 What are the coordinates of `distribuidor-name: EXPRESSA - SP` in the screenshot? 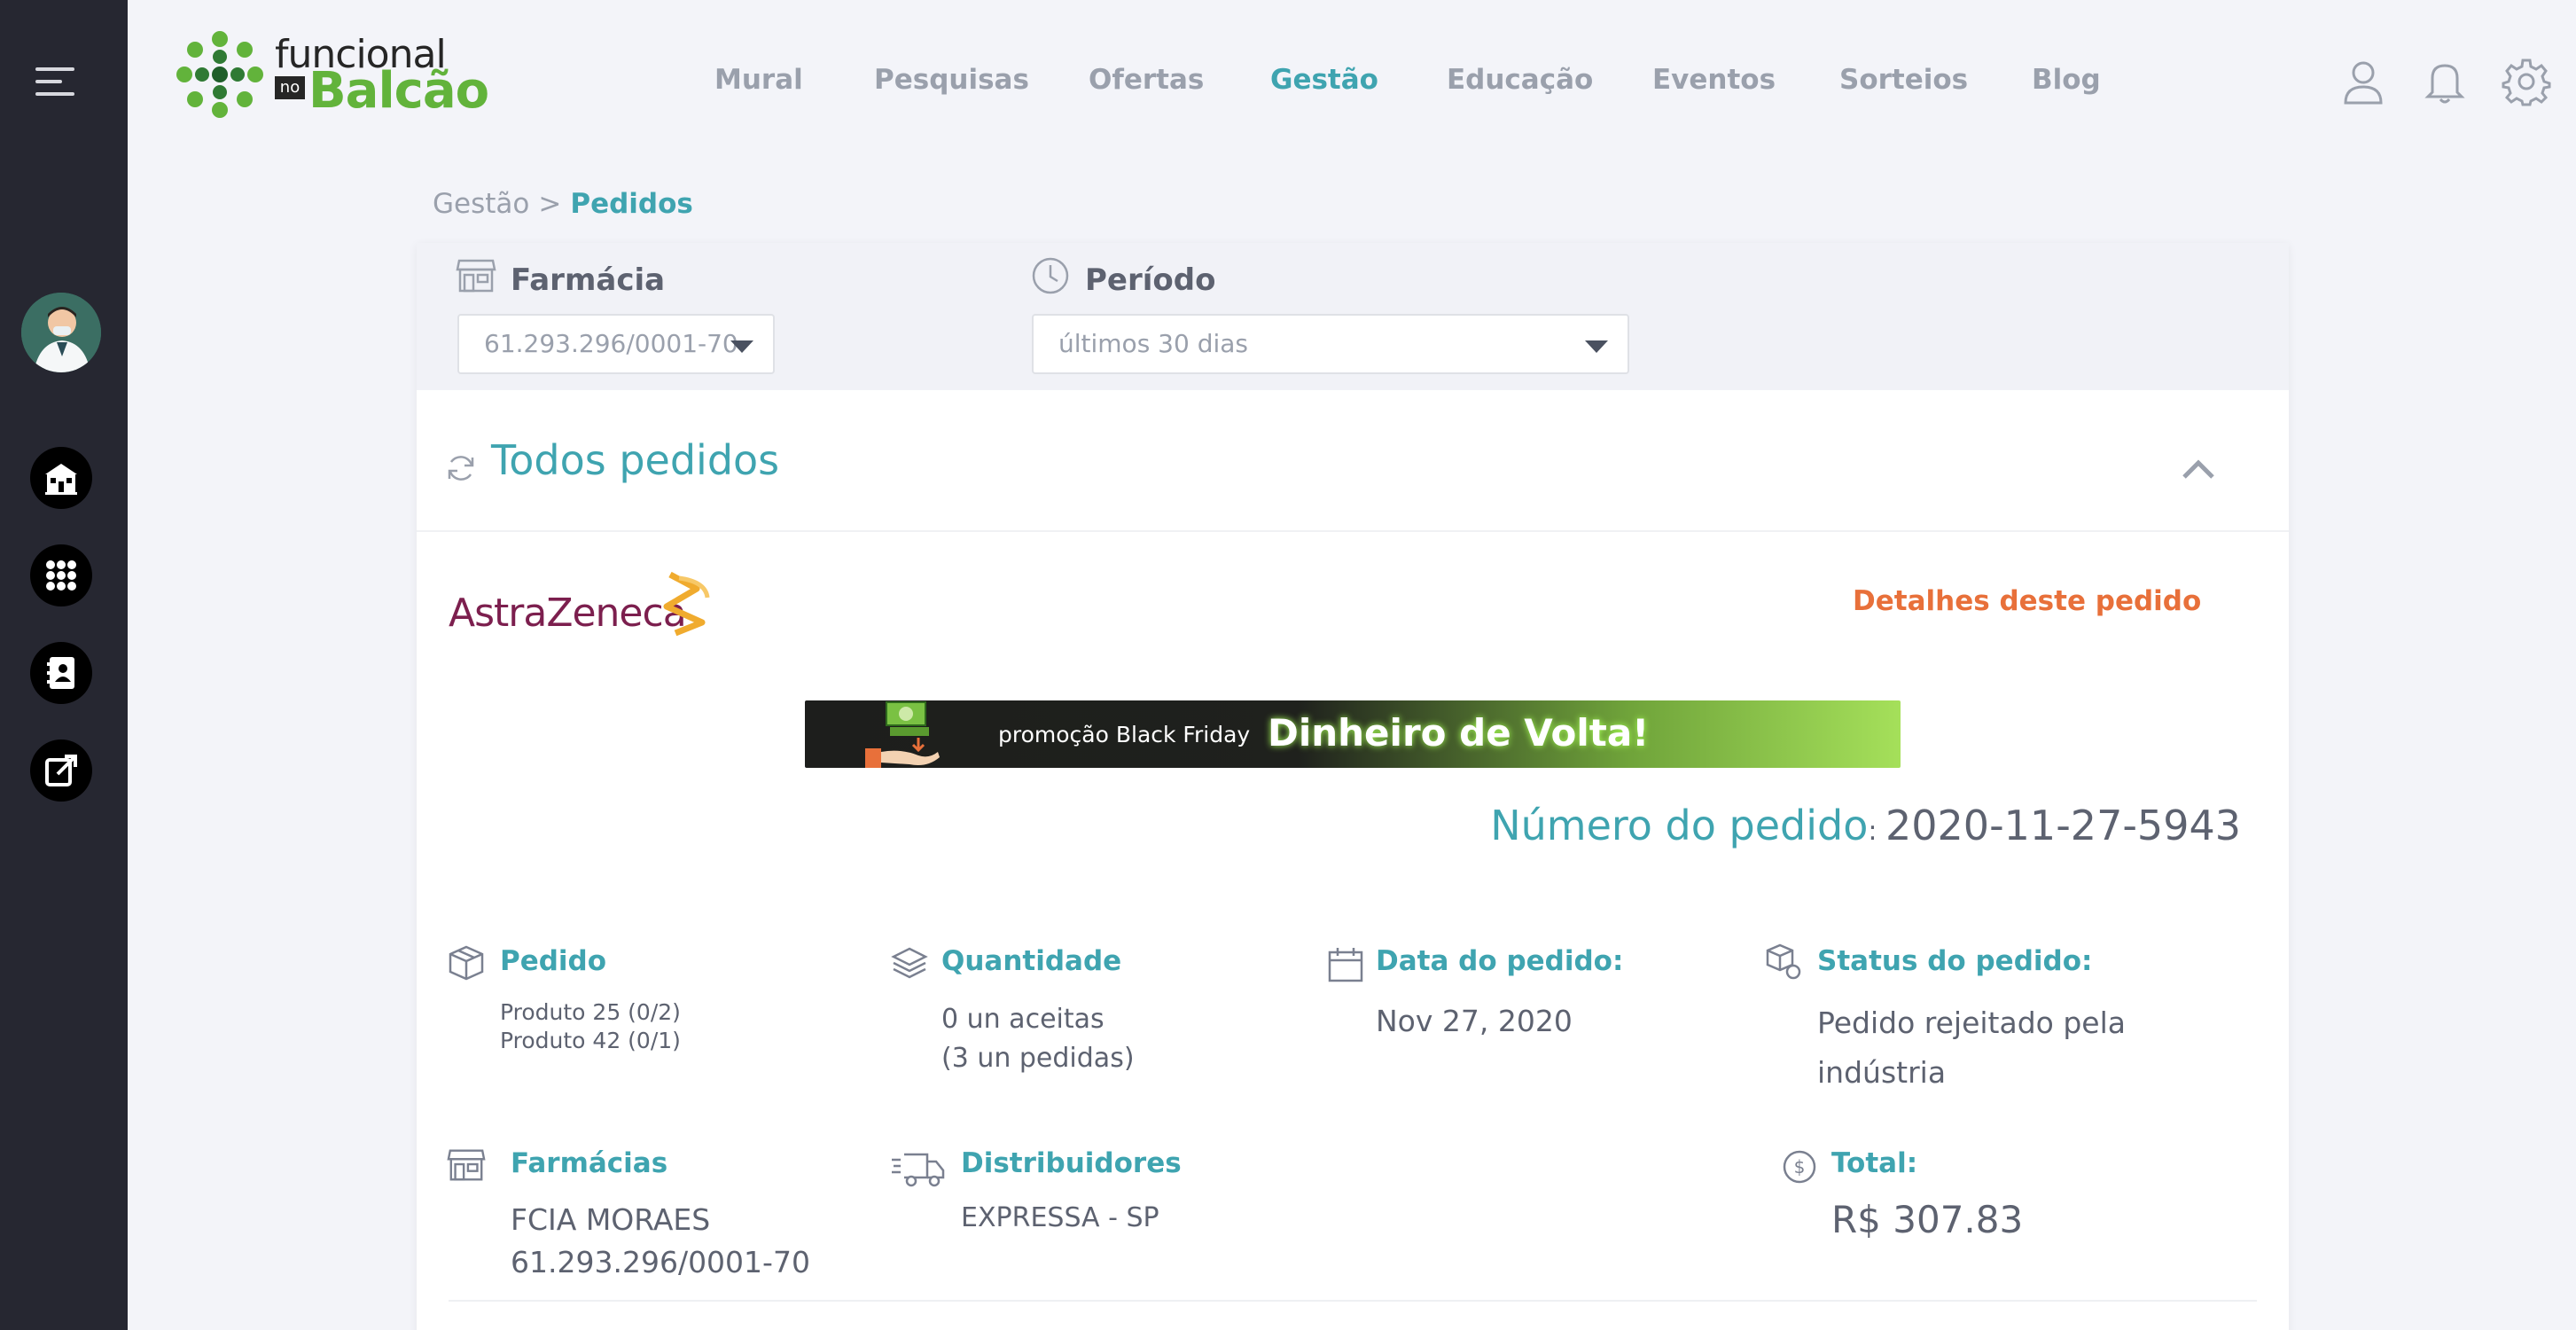 It's located at (1060, 1218).